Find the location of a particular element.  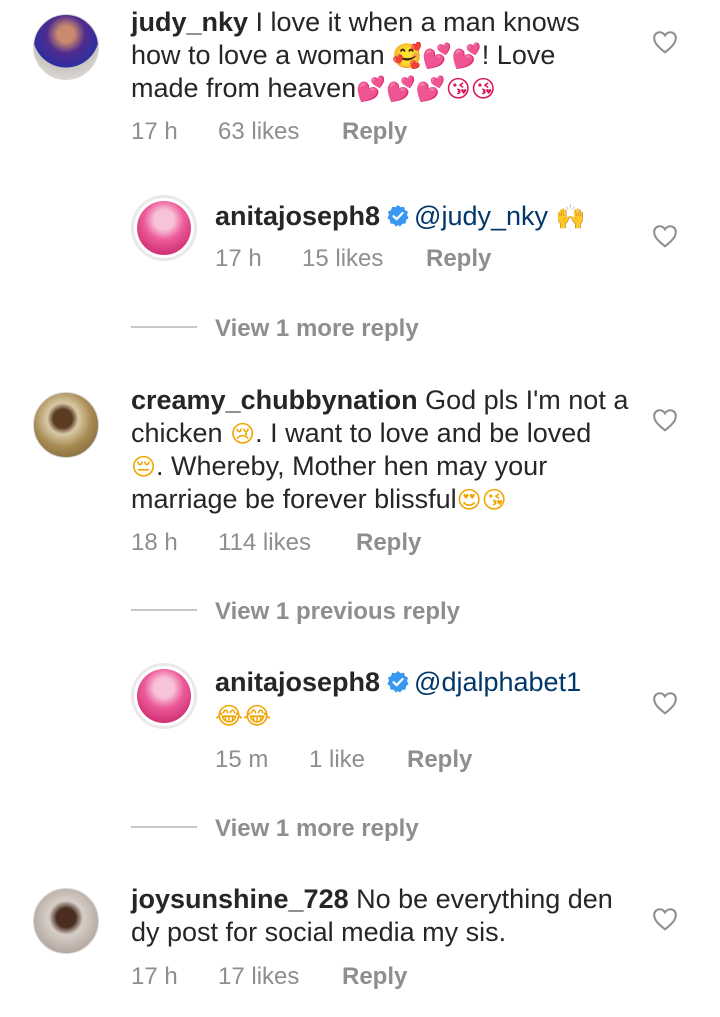

comment-meta: 18 h 114 likes Reply is located at coordinates (331, 544).